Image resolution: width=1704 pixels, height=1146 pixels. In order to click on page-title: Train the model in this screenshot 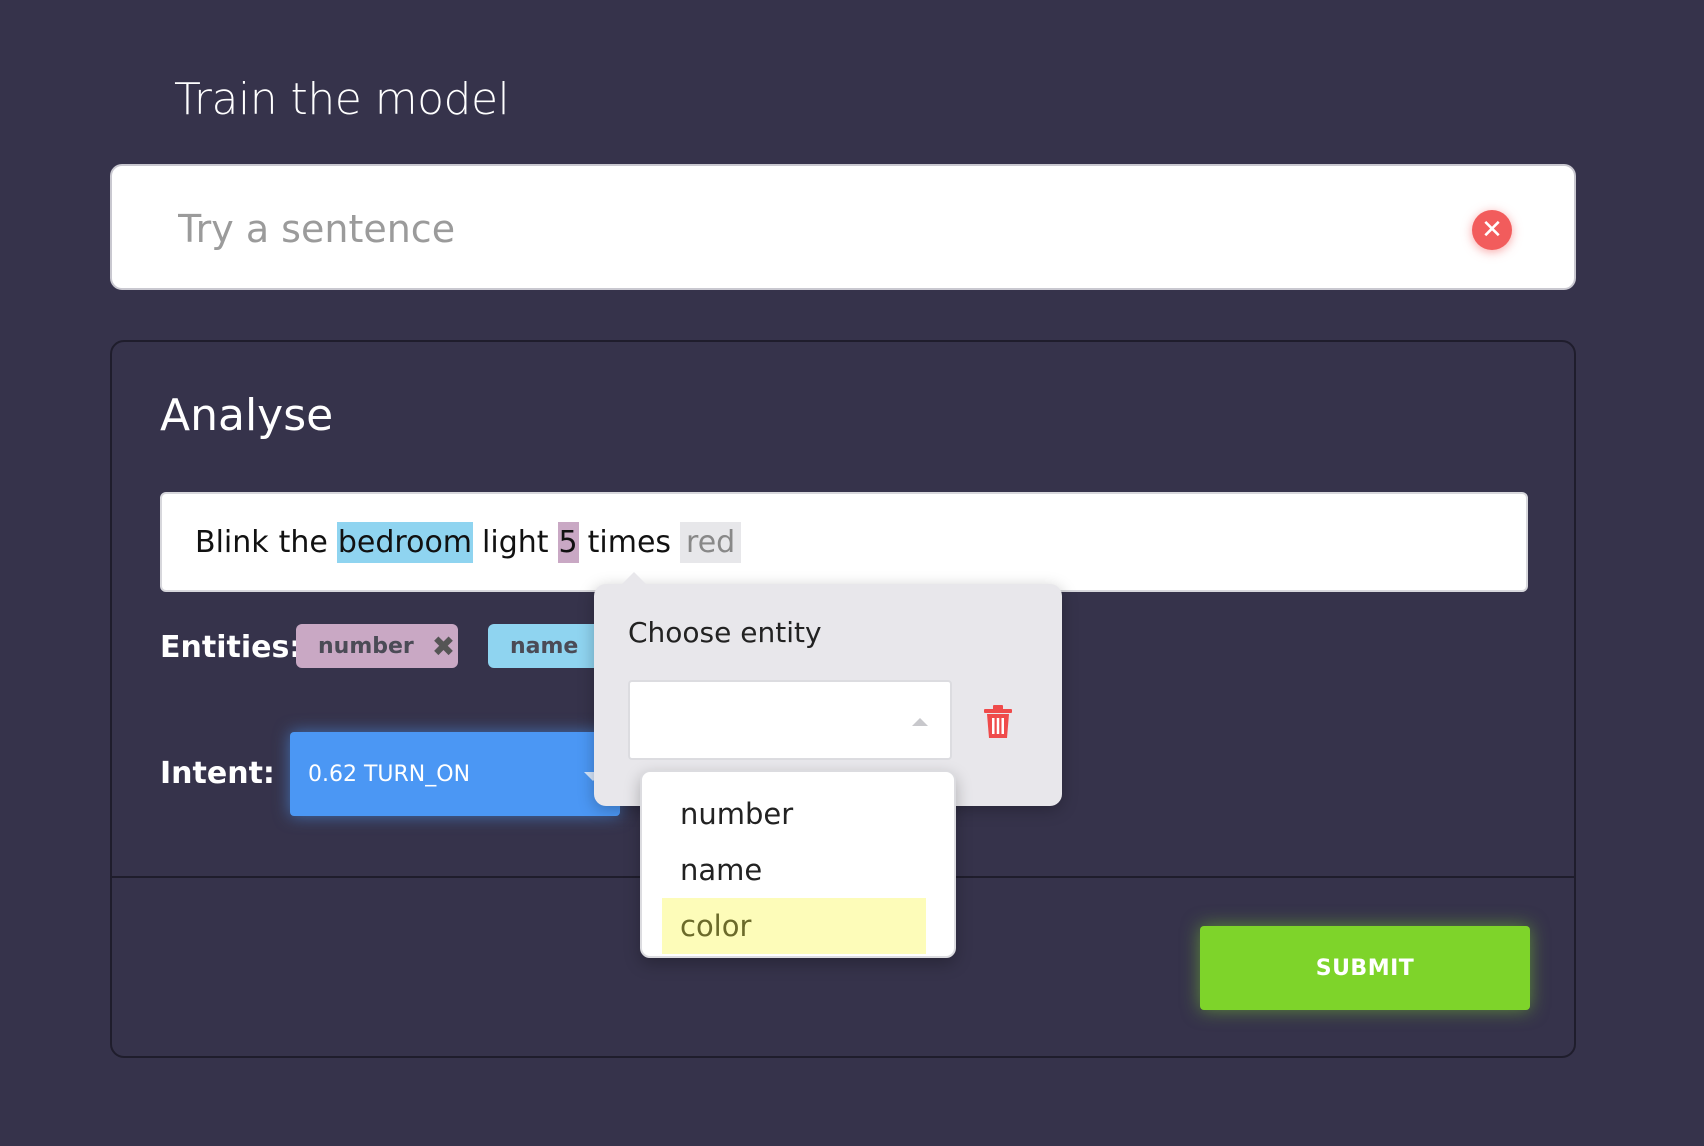, I will do `click(342, 99)`.